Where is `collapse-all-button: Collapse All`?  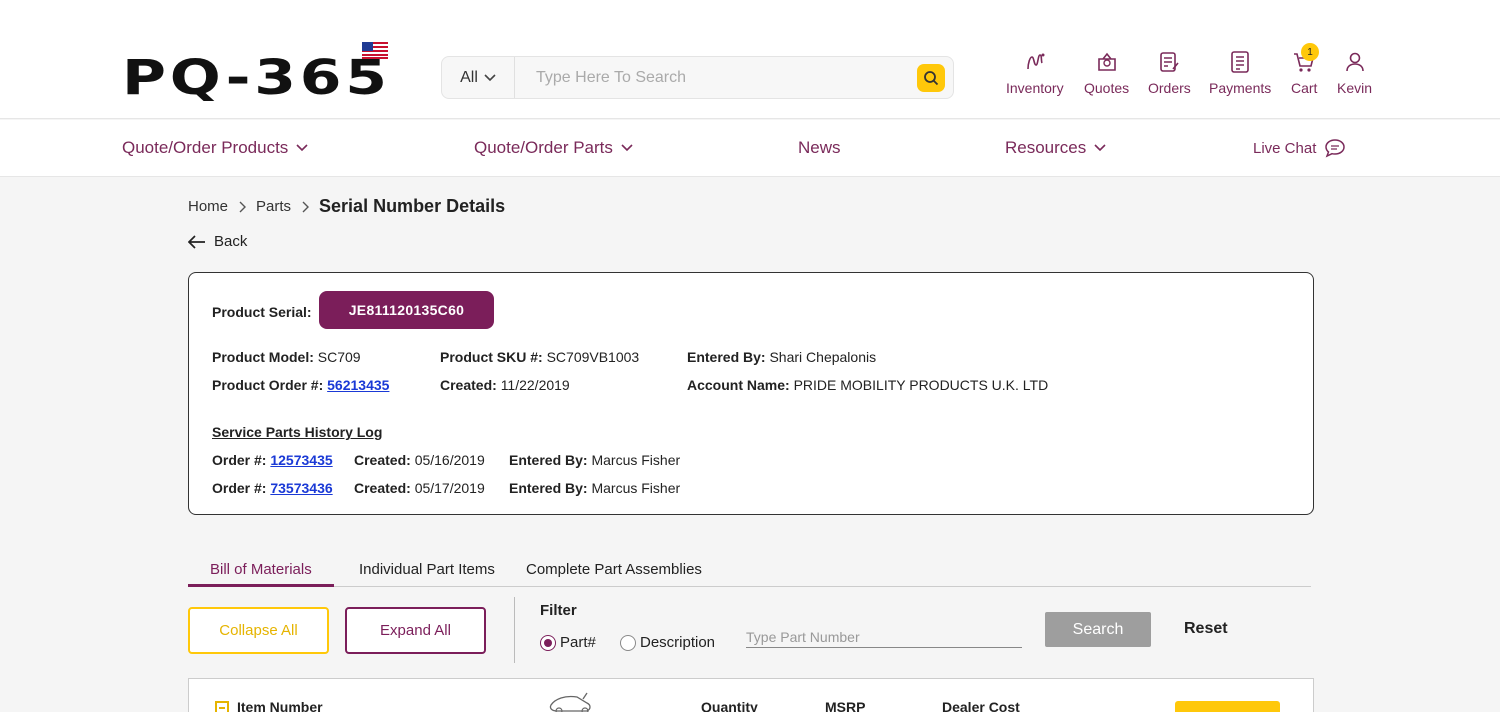
collapse-all-button: Collapse All is located at coordinates (258, 630).